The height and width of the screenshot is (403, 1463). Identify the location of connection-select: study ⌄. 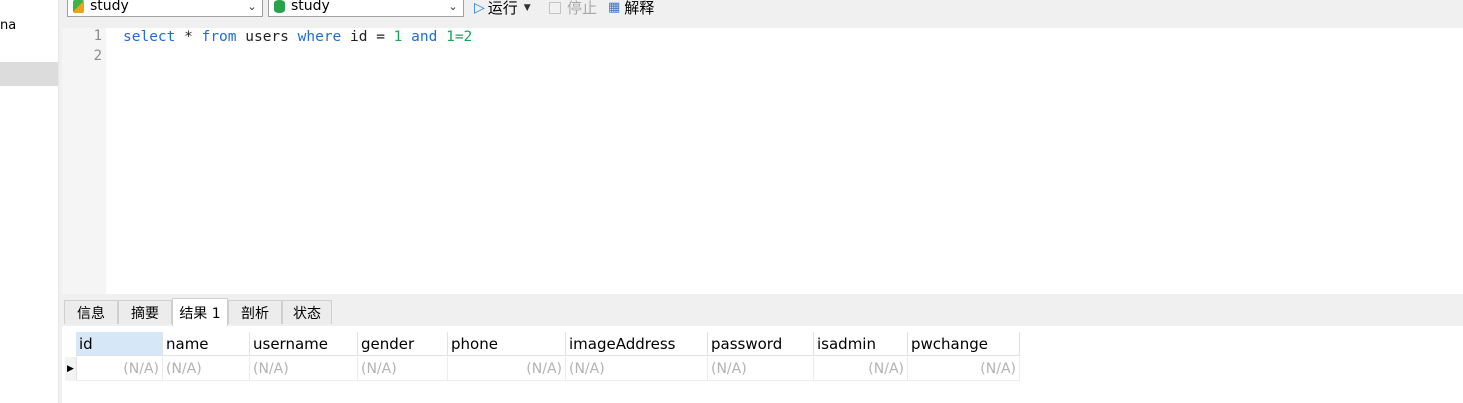
(165, 8).